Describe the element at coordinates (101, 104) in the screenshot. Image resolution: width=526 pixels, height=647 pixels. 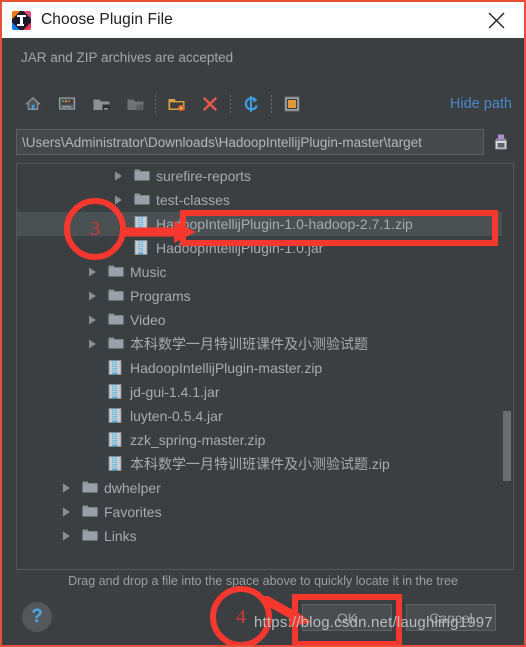
I see `project-folder-icon` at that location.